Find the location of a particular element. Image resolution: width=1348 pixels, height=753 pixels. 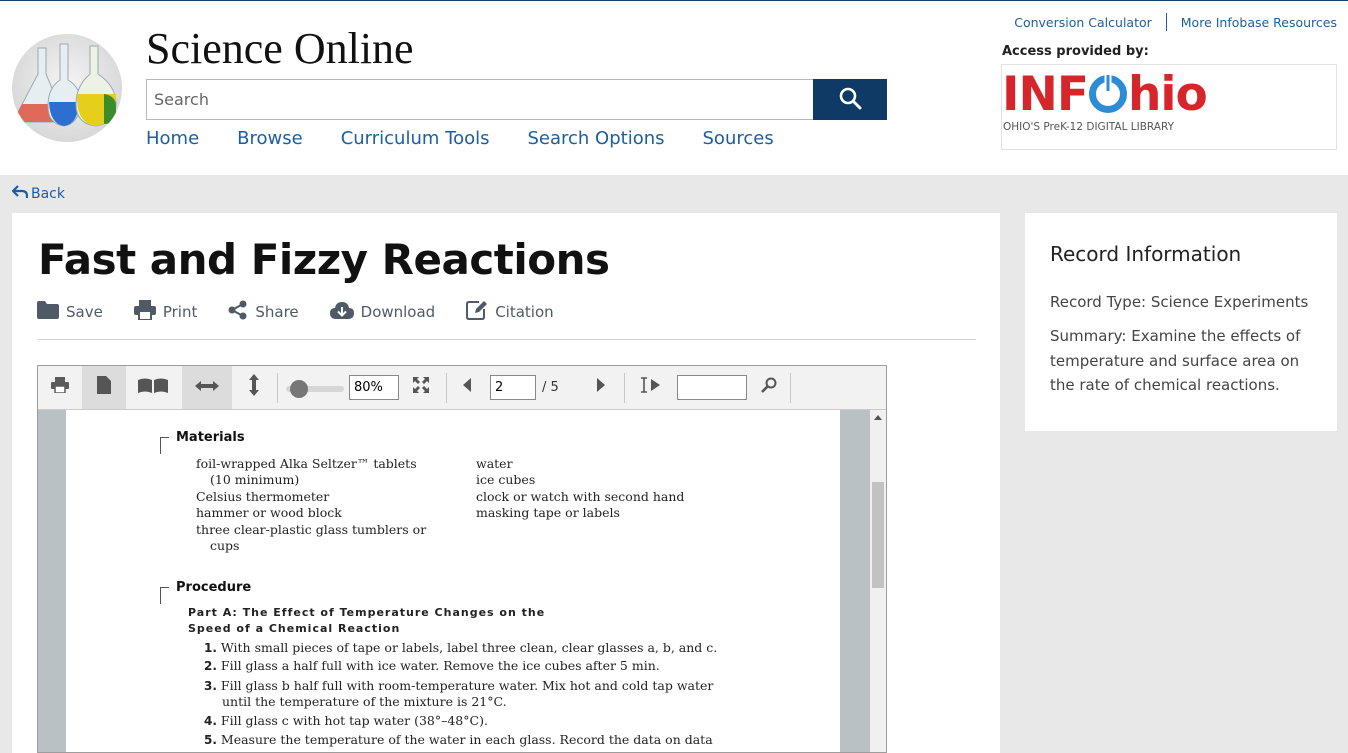

back-link: Back is located at coordinates (38, 194).